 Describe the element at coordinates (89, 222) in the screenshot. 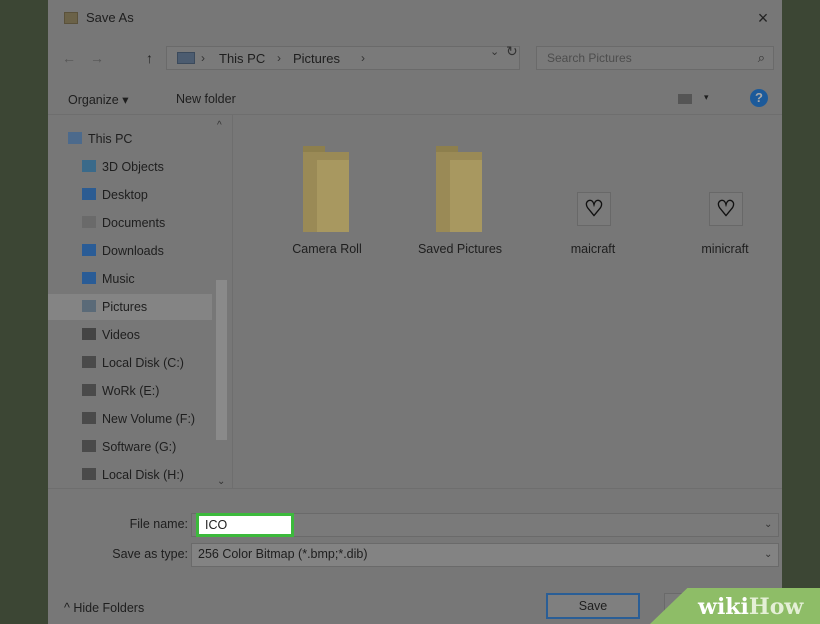

I see `document-icon` at that location.